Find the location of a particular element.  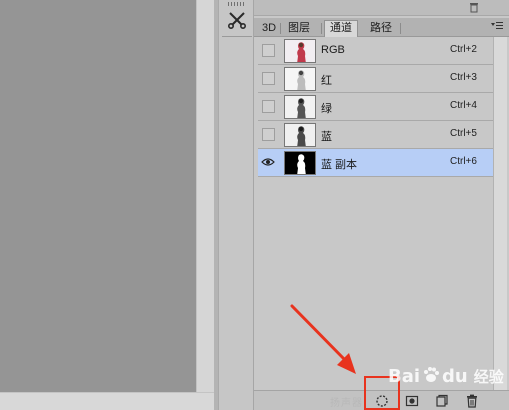

trash-icon is located at coordinates (474, 9).